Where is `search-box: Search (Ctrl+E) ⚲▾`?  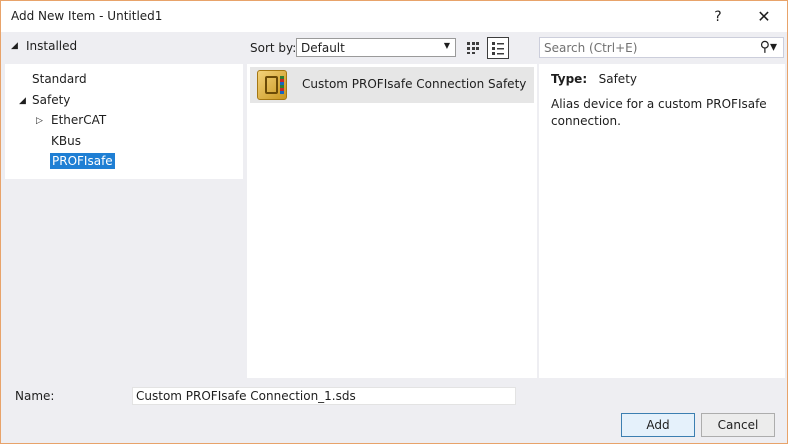 search-box: Search (Ctrl+E) ⚲▾ is located at coordinates (661, 47).